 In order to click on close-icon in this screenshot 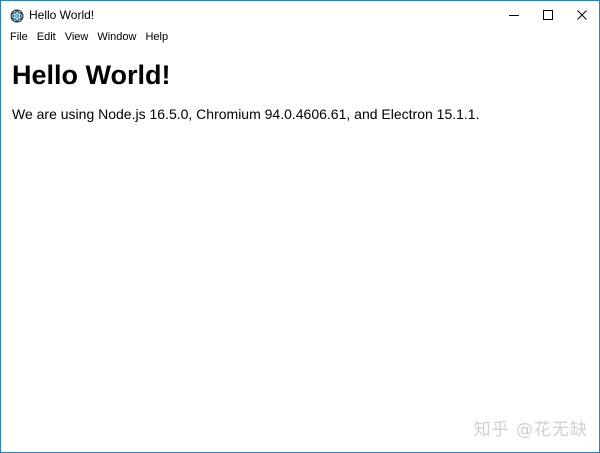, I will do `click(582, 16)`.